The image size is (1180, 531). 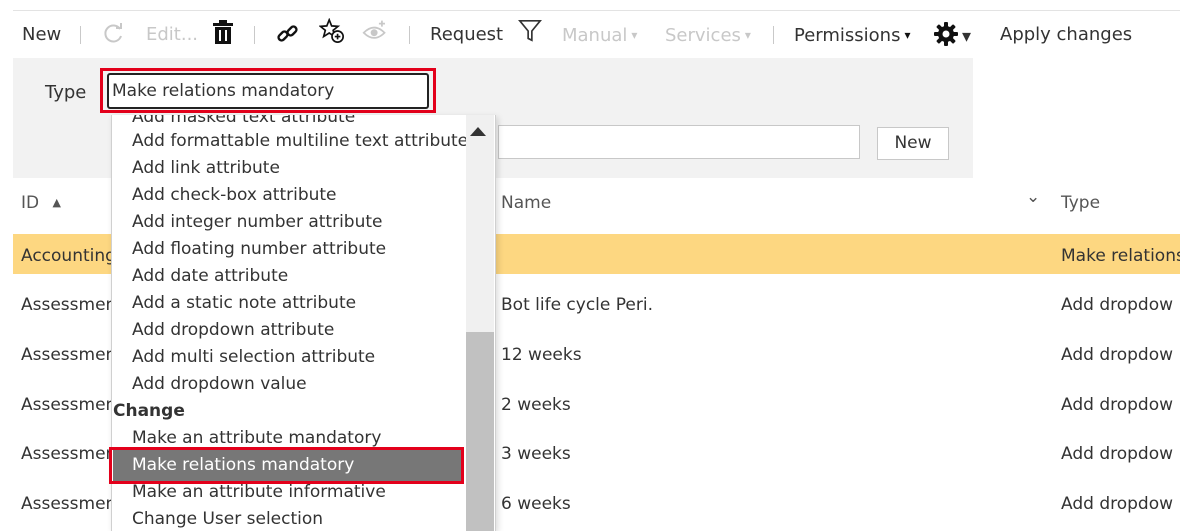 I want to click on filter-new-button: New, so click(x=913, y=143).